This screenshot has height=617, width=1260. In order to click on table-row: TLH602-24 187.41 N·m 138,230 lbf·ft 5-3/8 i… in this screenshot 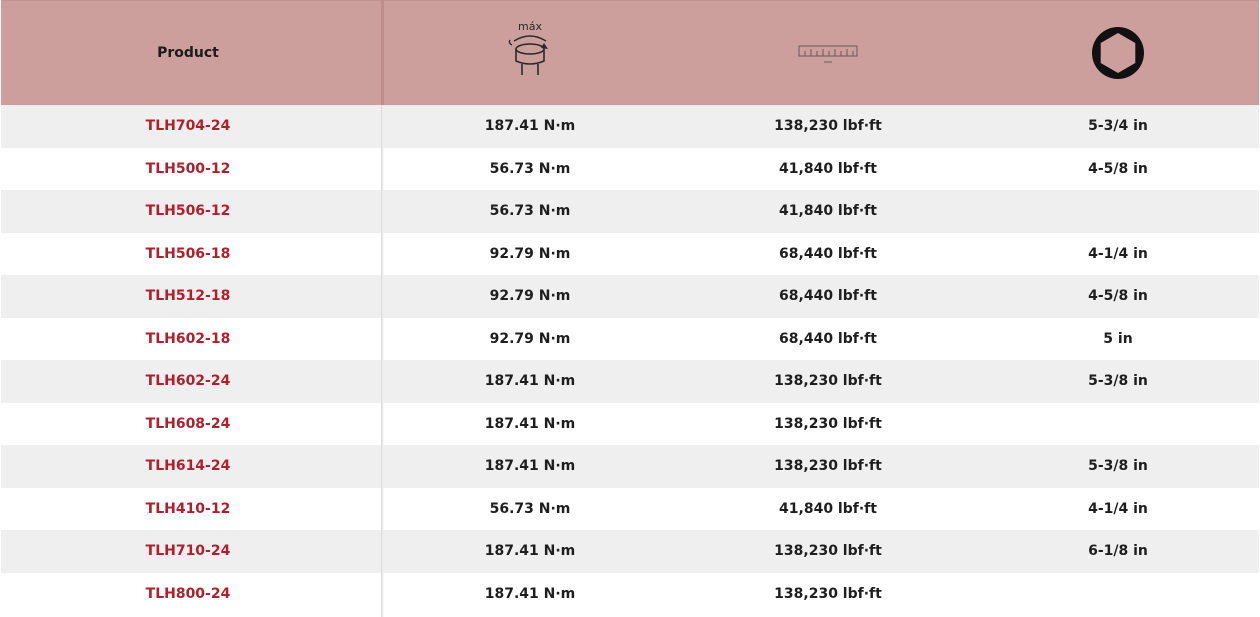, I will do `click(630, 381)`.